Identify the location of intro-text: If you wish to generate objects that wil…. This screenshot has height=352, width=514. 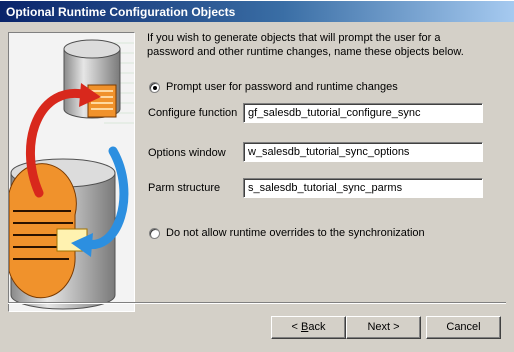
(305, 45).